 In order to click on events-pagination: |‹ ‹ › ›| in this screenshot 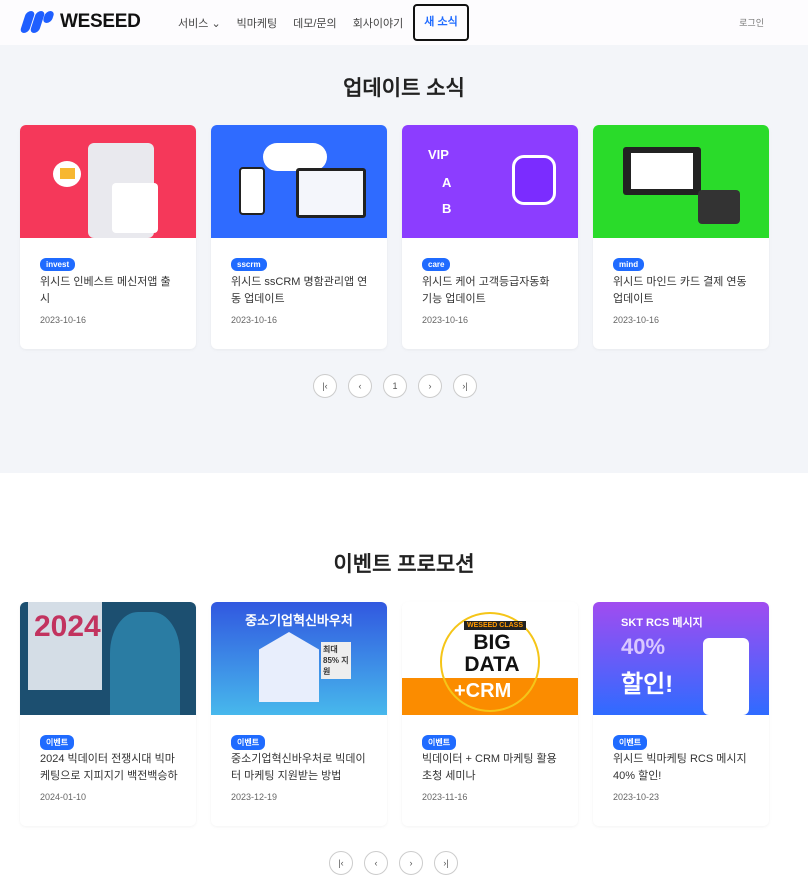, I will do `click(393, 863)`.